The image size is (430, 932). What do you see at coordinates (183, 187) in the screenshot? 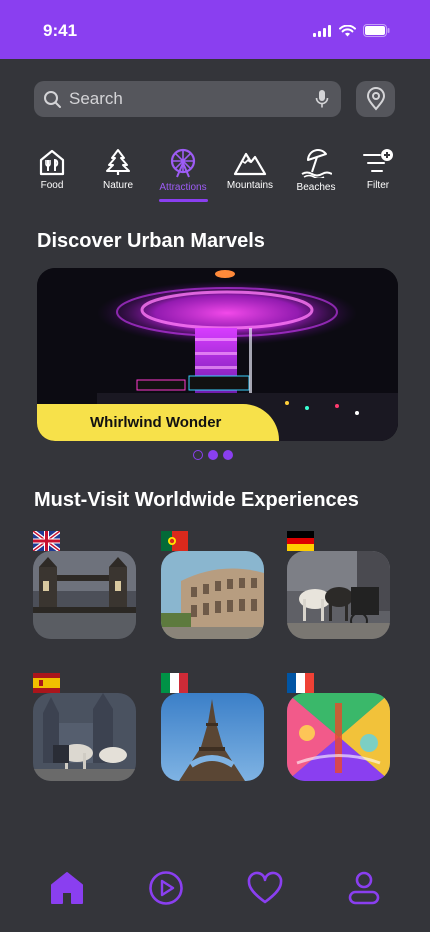
I see `category-label: Attractions` at bounding box center [183, 187].